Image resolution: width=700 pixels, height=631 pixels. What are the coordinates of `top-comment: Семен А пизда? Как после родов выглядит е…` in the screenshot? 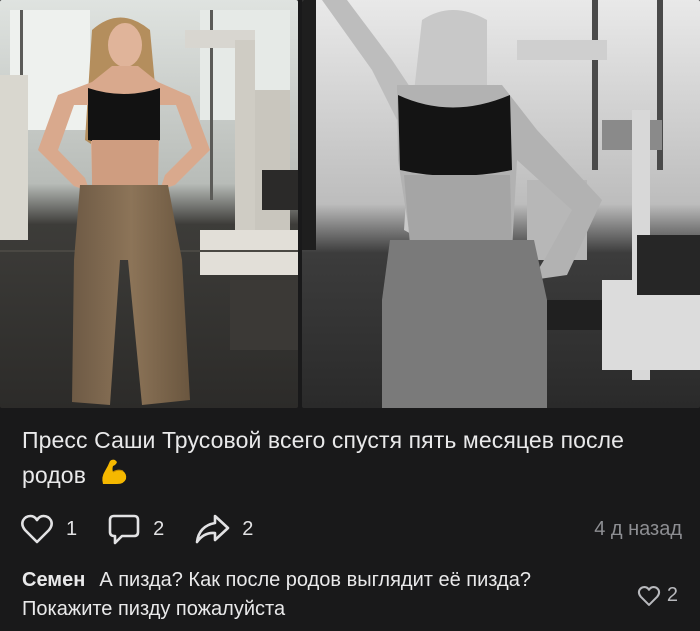 It's located at (317, 595).